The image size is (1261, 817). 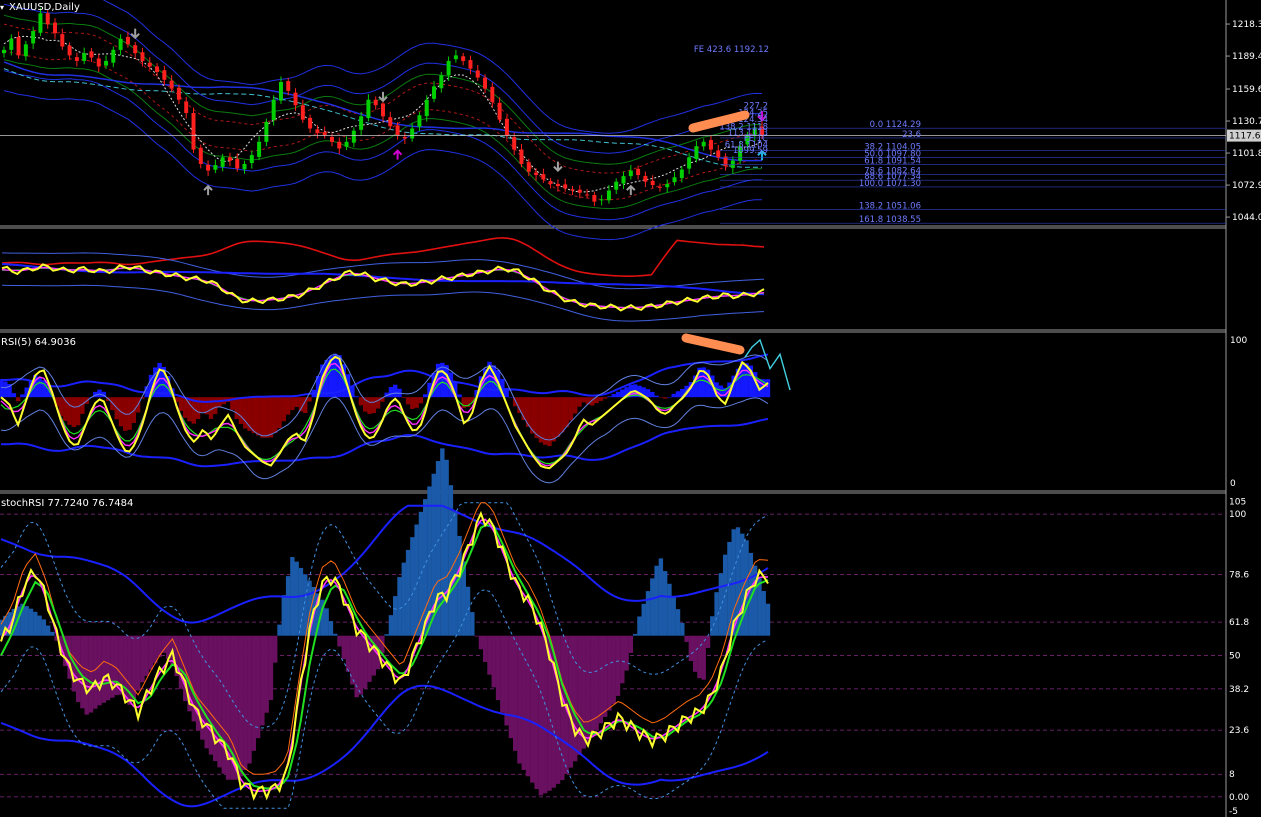 What do you see at coordinates (67, 503) in the screenshot?
I see `stoch-rsi-label: stochRSI 77.7240 76.7484` at bounding box center [67, 503].